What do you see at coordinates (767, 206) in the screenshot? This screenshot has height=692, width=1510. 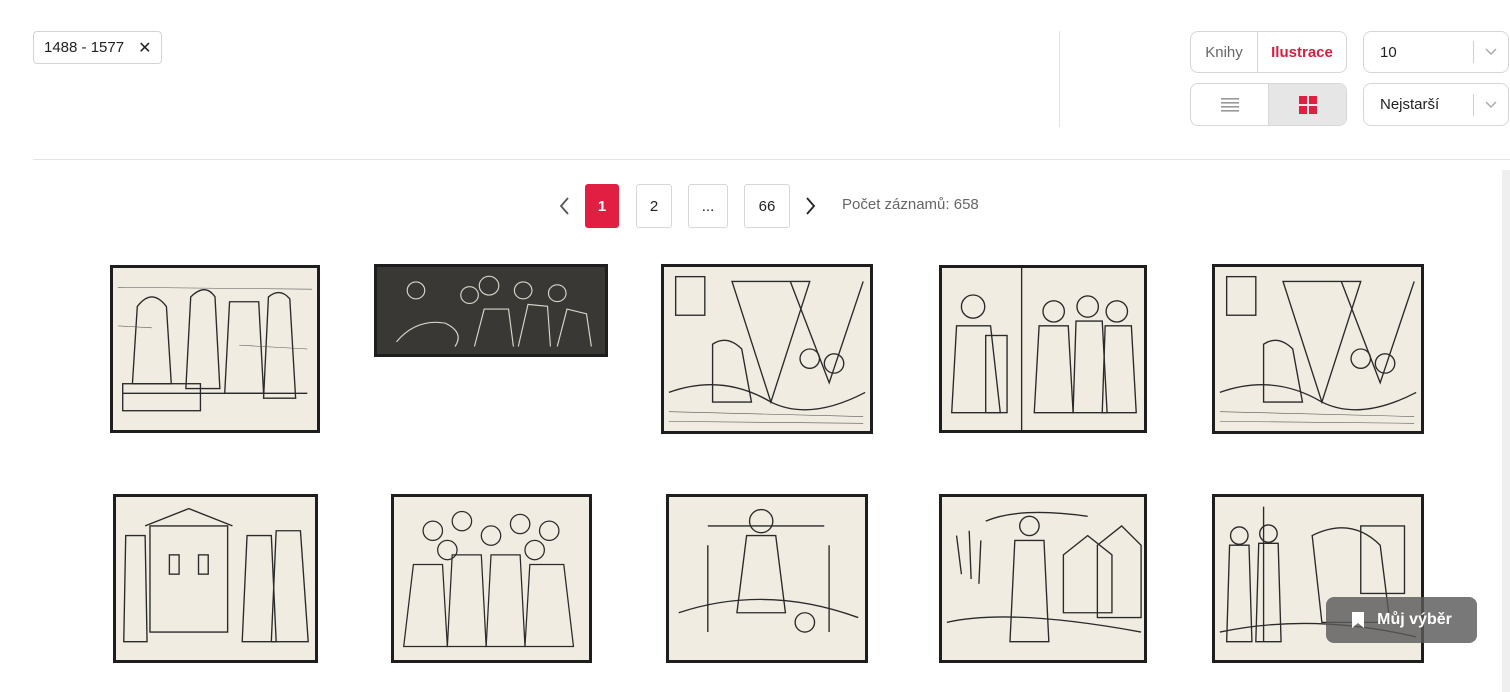 I see `page-button-66: 66` at bounding box center [767, 206].